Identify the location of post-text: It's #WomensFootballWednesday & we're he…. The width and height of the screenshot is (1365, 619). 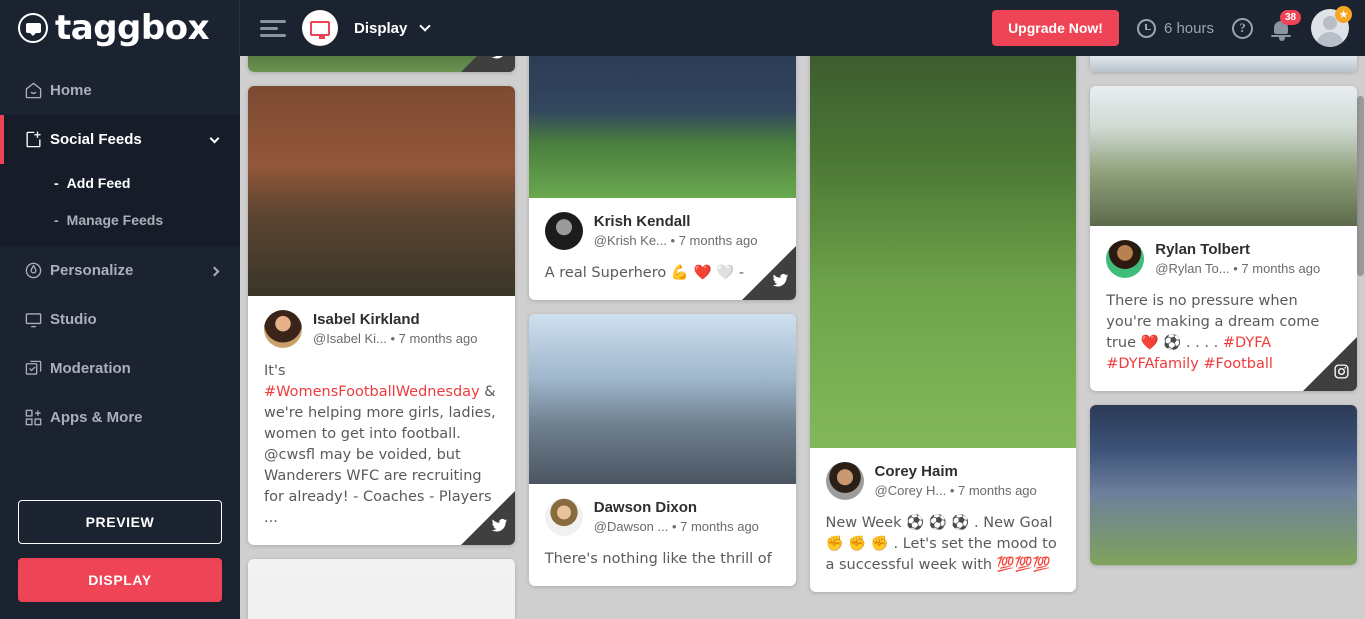
(381, 445).